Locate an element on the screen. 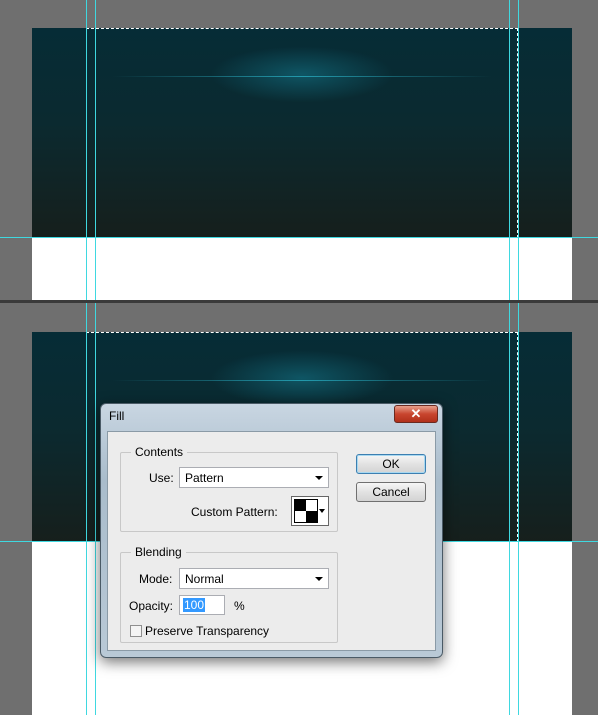 This screenshot has height=715, width=598. use-value: Pattern is located at coordinates (204, 478).